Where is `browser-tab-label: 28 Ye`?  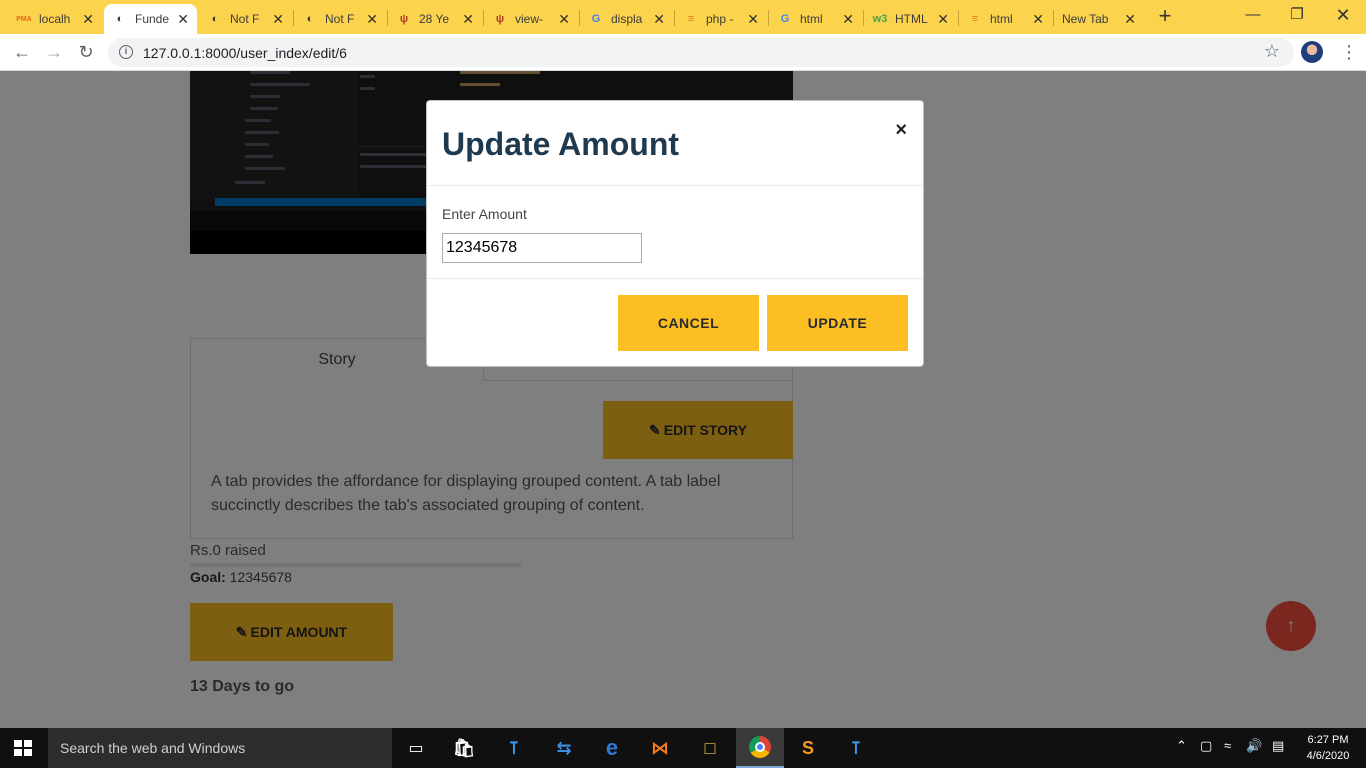
browser-tab-label: 28 Ye is located at coordinates (434, 19).